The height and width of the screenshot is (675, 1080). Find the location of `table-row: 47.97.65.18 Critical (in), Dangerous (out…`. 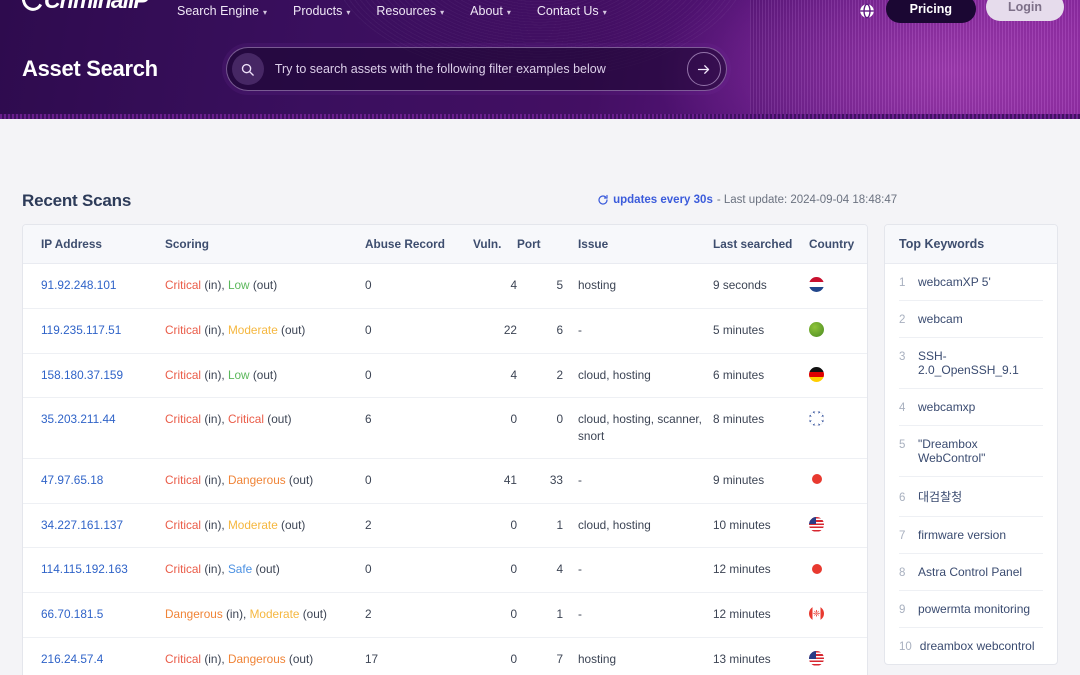

table-row: 47.97.65.18 Critical (in), Dangerous (out… is located at coordinates (445, 481).